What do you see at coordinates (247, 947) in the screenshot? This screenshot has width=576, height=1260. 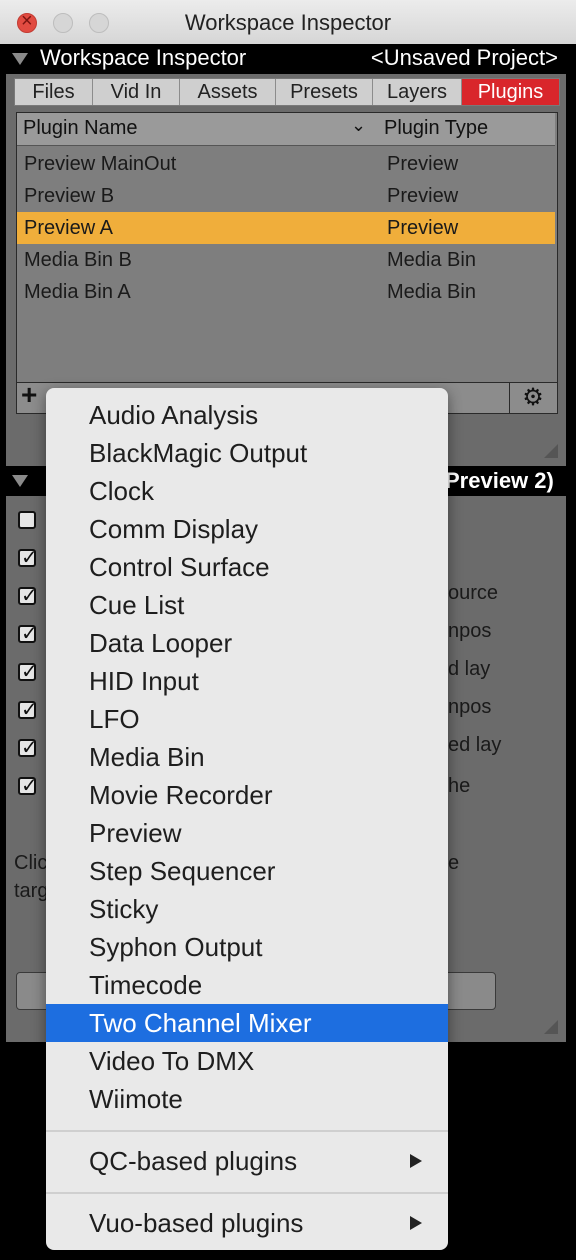 I see `menu-item-syphon-output: Syphon Output` at bounding box center [247, 947].